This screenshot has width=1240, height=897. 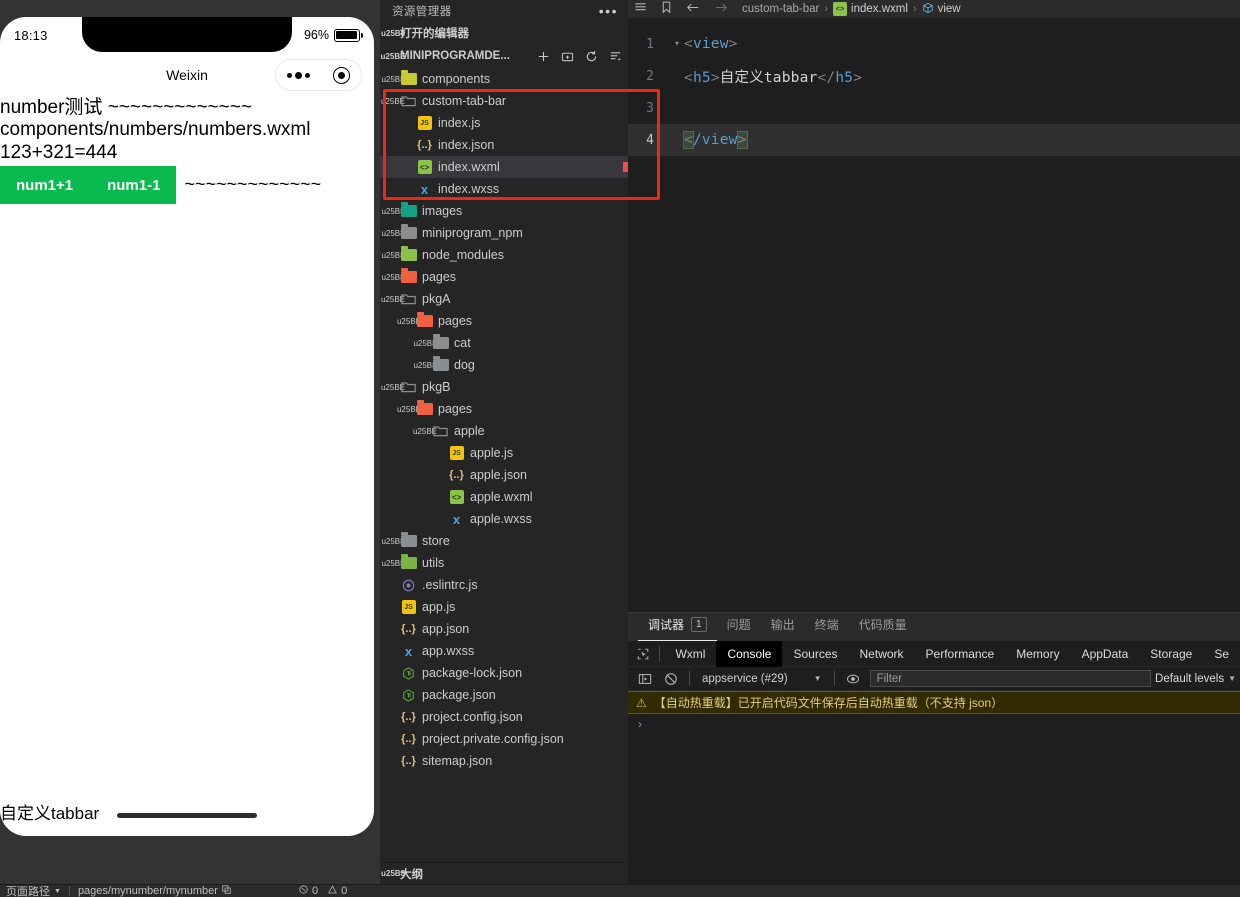 I want to click on refresh-icon, so click(x=591, y=56).